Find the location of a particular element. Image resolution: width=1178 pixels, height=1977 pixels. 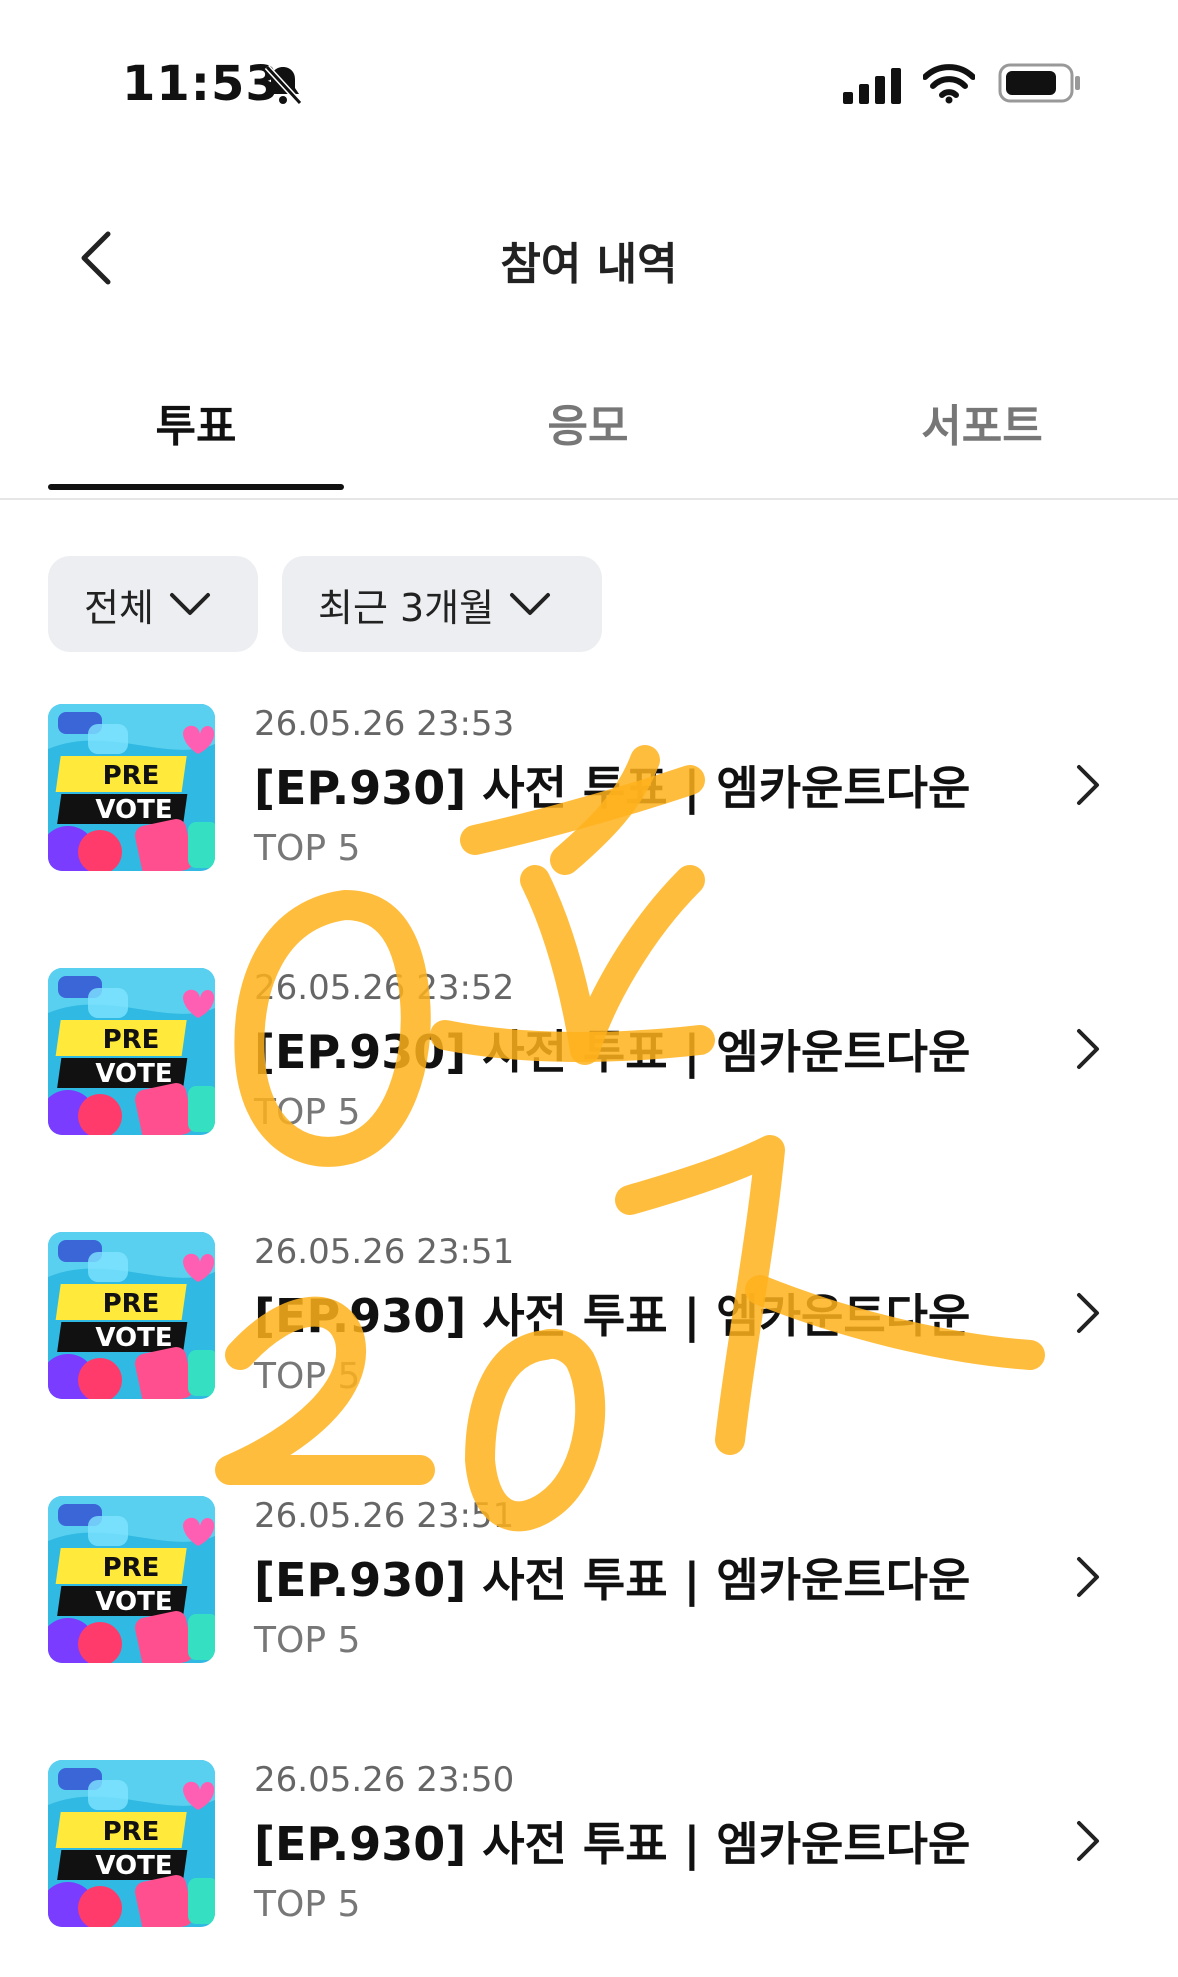

page-title: 참여 내역 is located at coordinates (589, 264).